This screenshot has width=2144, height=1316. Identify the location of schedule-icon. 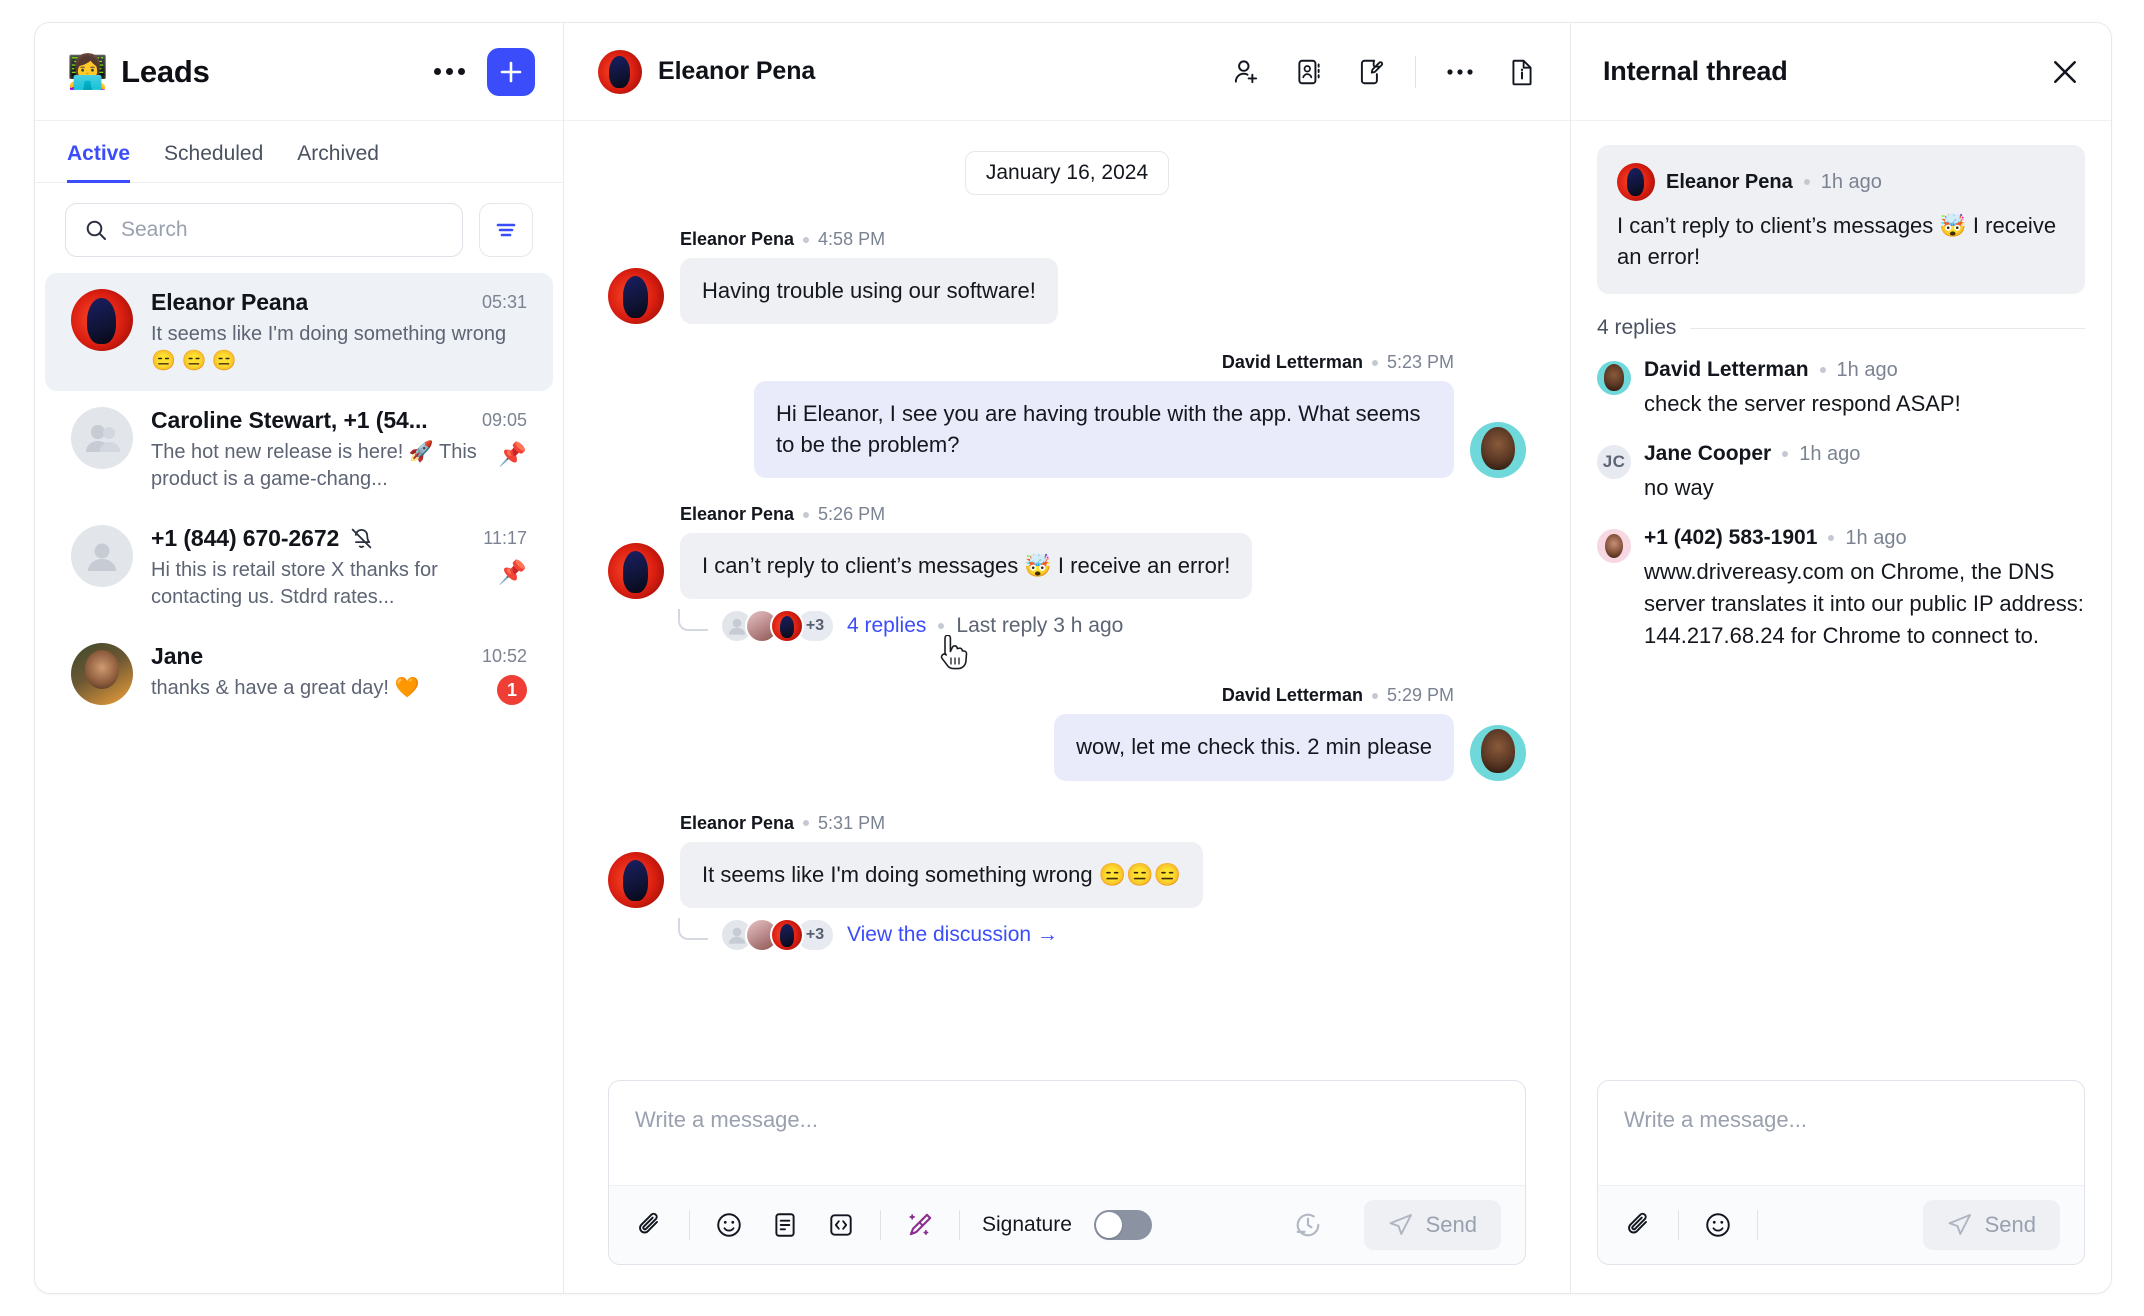
(1308, 1225).